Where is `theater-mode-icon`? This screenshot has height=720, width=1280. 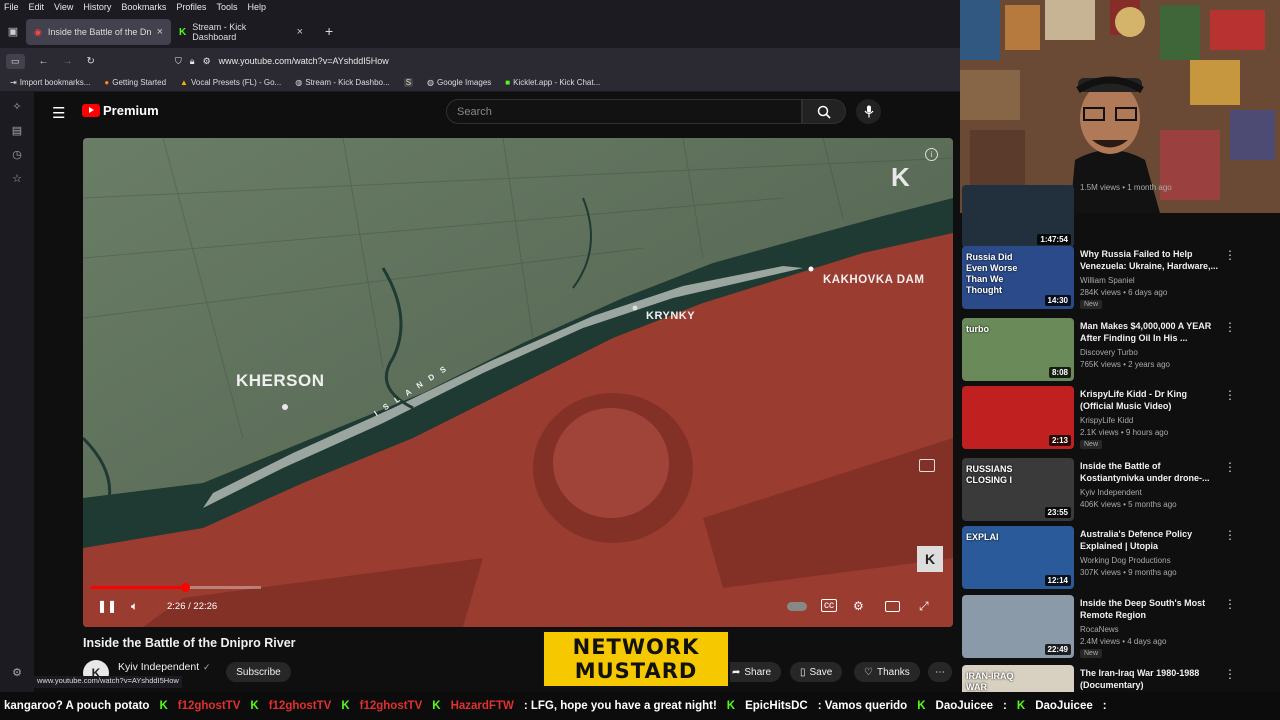 theater-mode-icon is located at coordinates (892, 606).